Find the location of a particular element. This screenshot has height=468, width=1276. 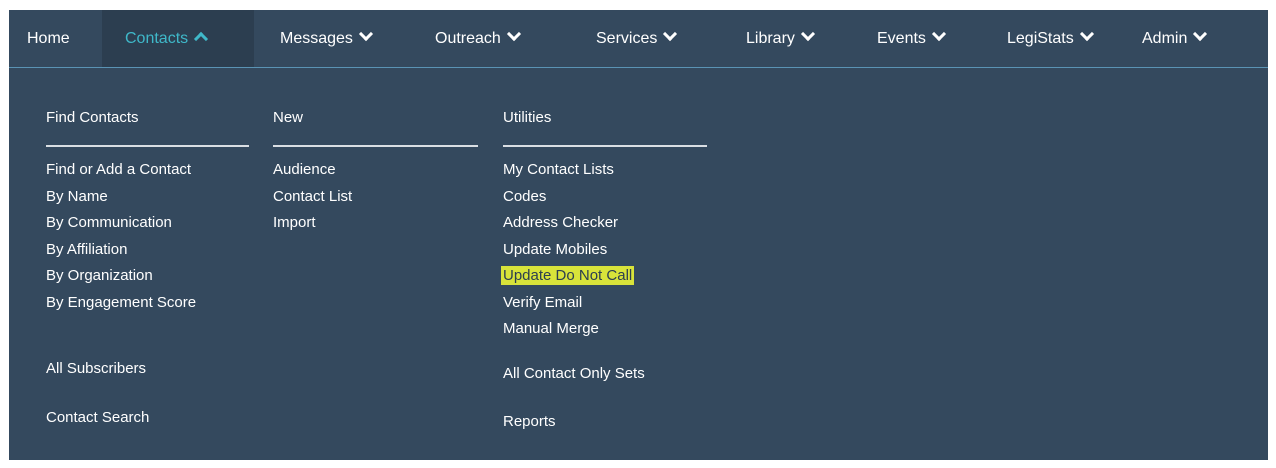

nav-outreach: Outreach is located at coordinates (492, 38).